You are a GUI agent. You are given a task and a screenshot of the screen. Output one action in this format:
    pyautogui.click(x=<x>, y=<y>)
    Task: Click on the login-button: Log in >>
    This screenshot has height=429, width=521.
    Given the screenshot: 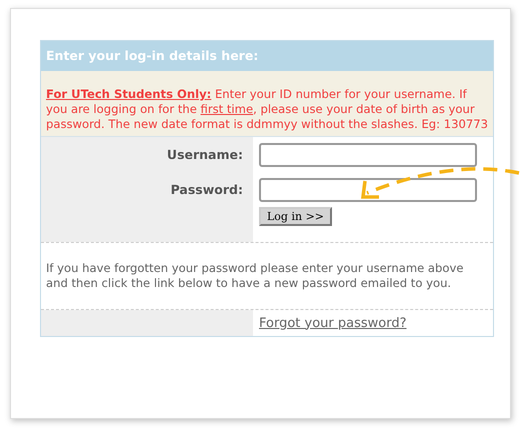 What is the action you would take?
    pyautogui.click(x=295, y=216)
    